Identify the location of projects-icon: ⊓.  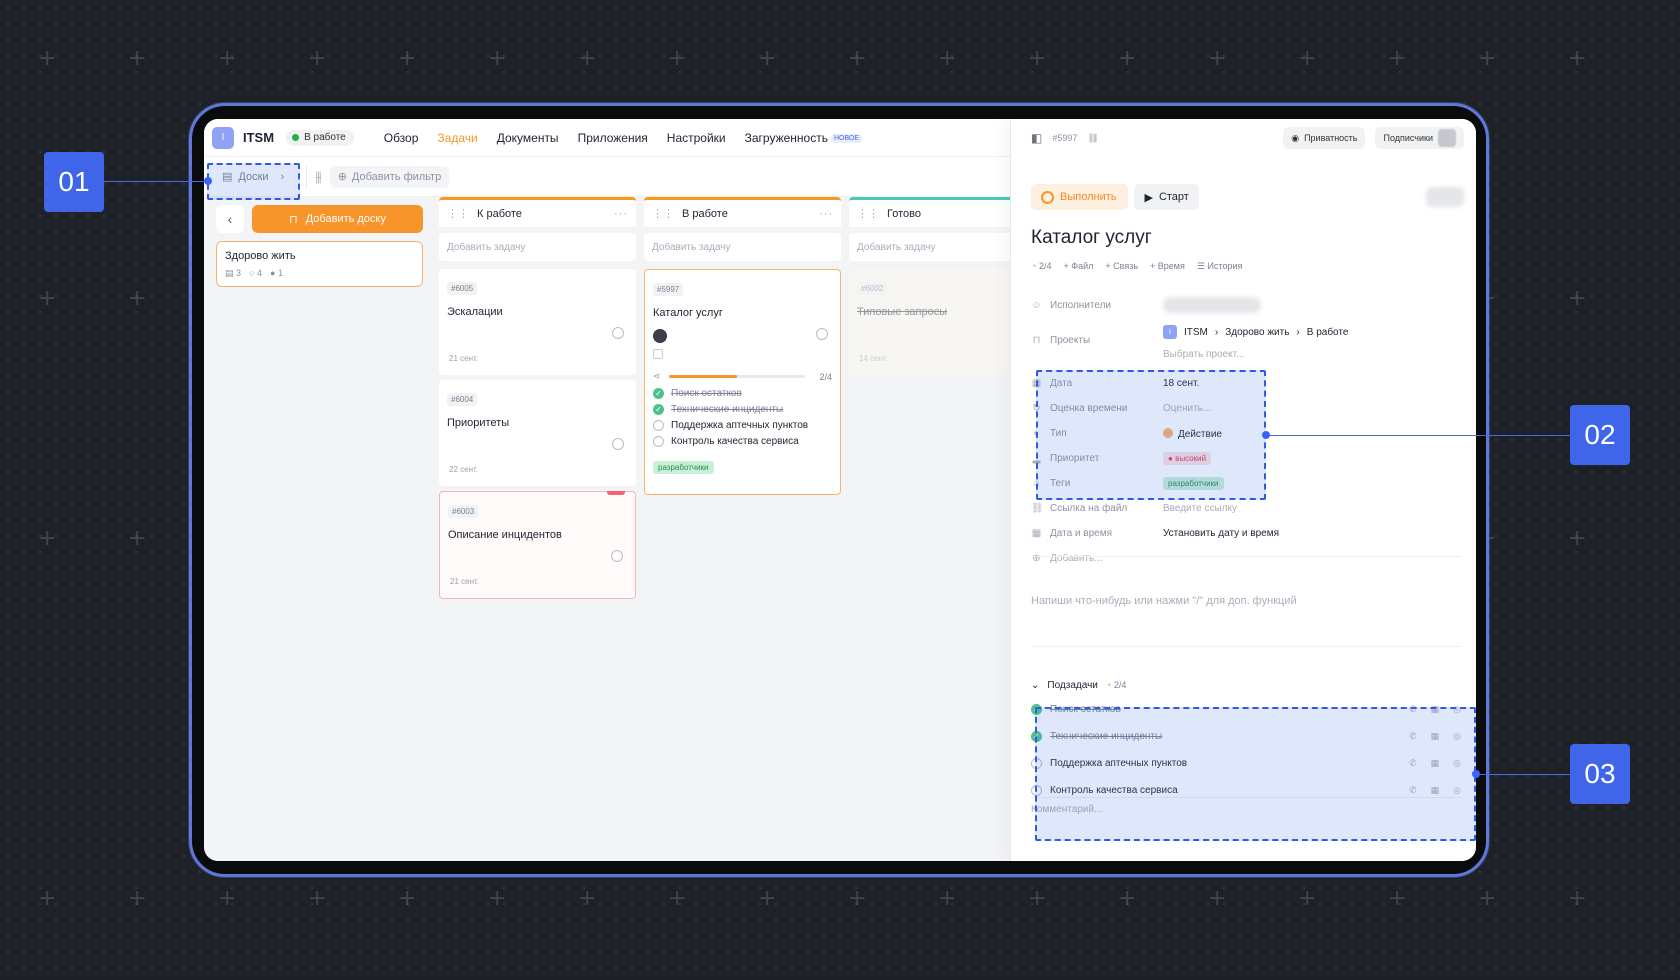
(1036, 340).